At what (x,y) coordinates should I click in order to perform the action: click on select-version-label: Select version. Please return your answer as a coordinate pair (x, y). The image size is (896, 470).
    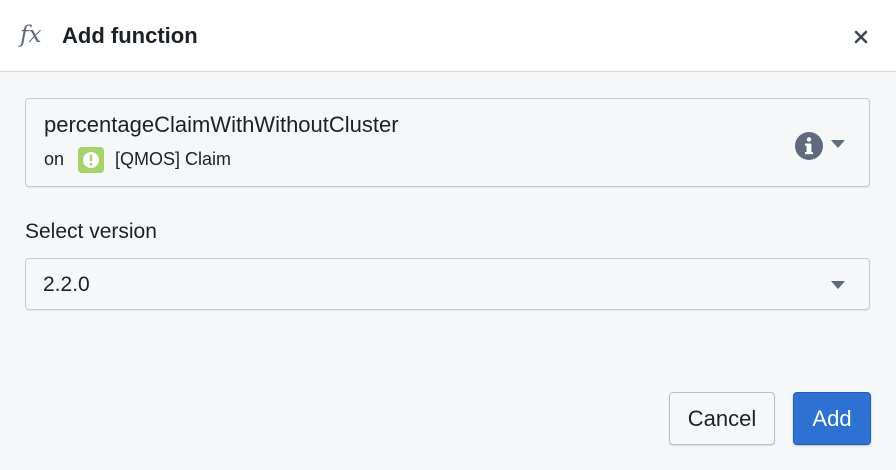
    Looking at the image, I should click on (91, 231).